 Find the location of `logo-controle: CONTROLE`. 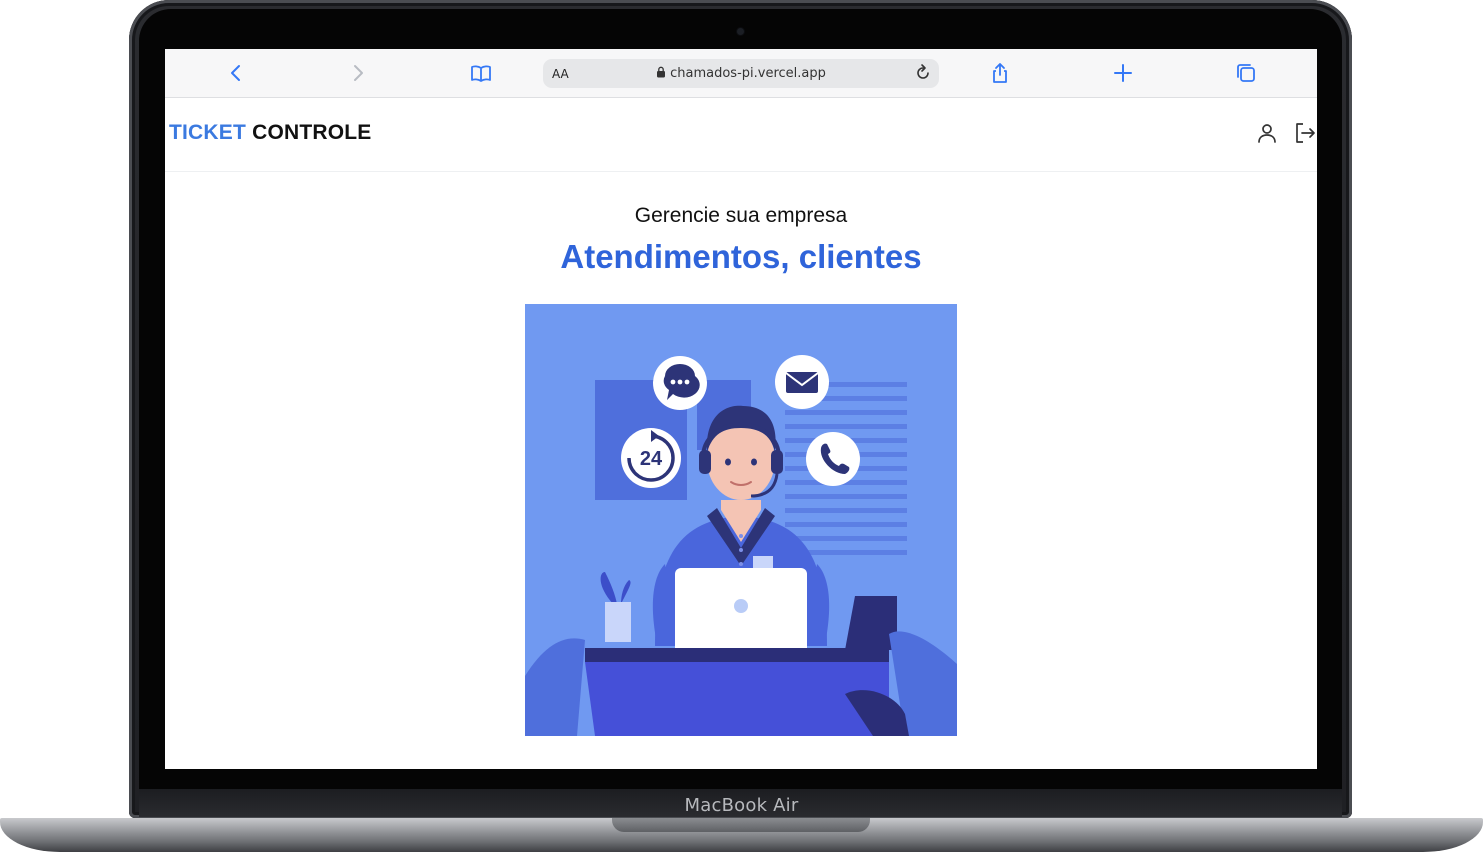

logo-controle: CONTROLE is located at coordinates (312, 132).